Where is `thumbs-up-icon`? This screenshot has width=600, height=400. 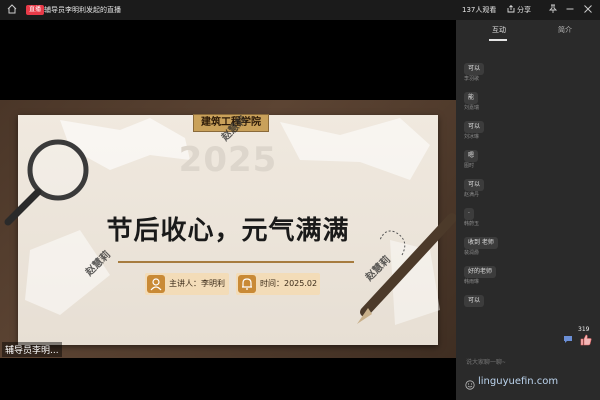
thumbs-up-icon is located at coordinates (586, 340).